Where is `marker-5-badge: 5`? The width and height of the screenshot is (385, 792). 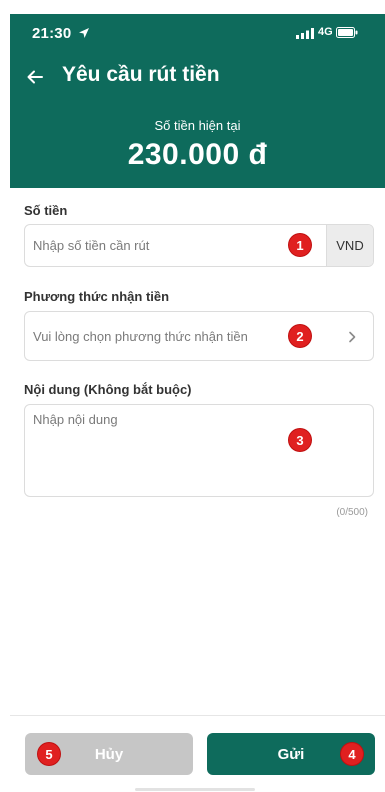
marker-5-badge: 5 is located at coordinates (49, 754).